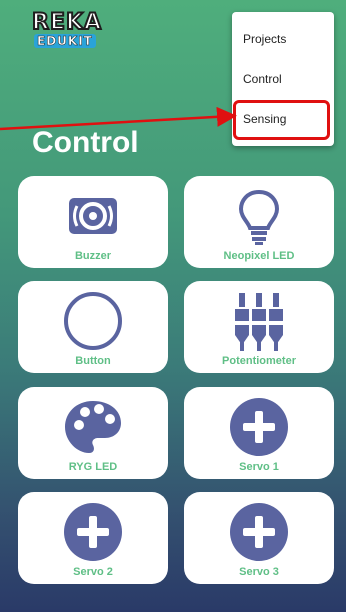 Image resolution: width=346 pixels, height=612 pixels. I want to click on control-card-servo-2: Servo 2, so click(93, 538).